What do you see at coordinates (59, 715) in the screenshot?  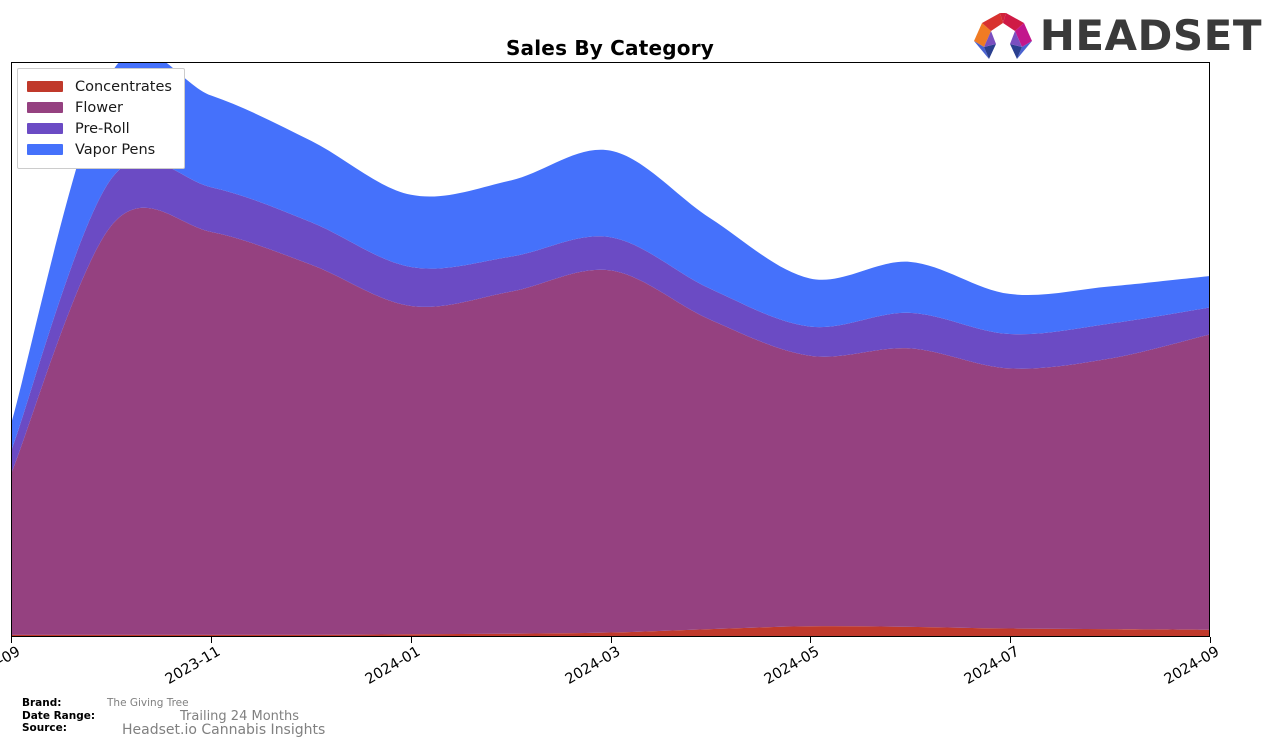 I see `footer-key-date-range: Date Range:` at bounding box center [59, 715].